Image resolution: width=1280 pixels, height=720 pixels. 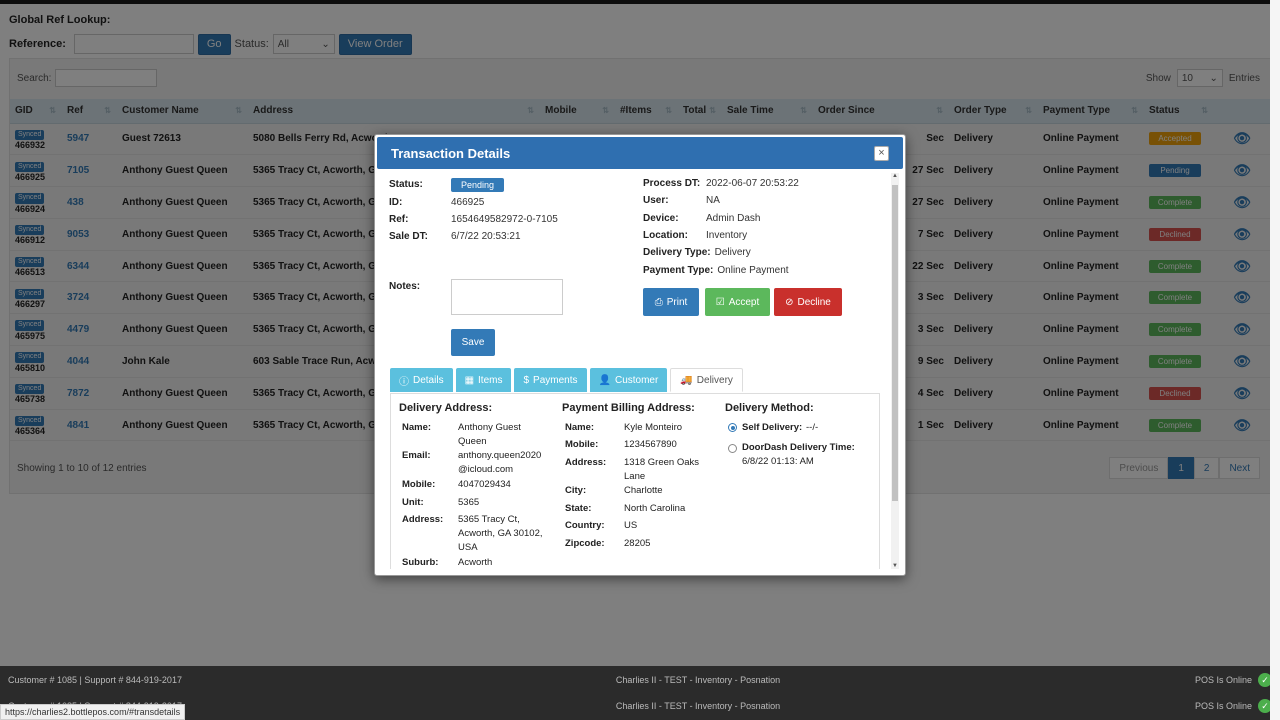 I want to click on tab-customer: 👤 Customer, so click(x=628, y=380).